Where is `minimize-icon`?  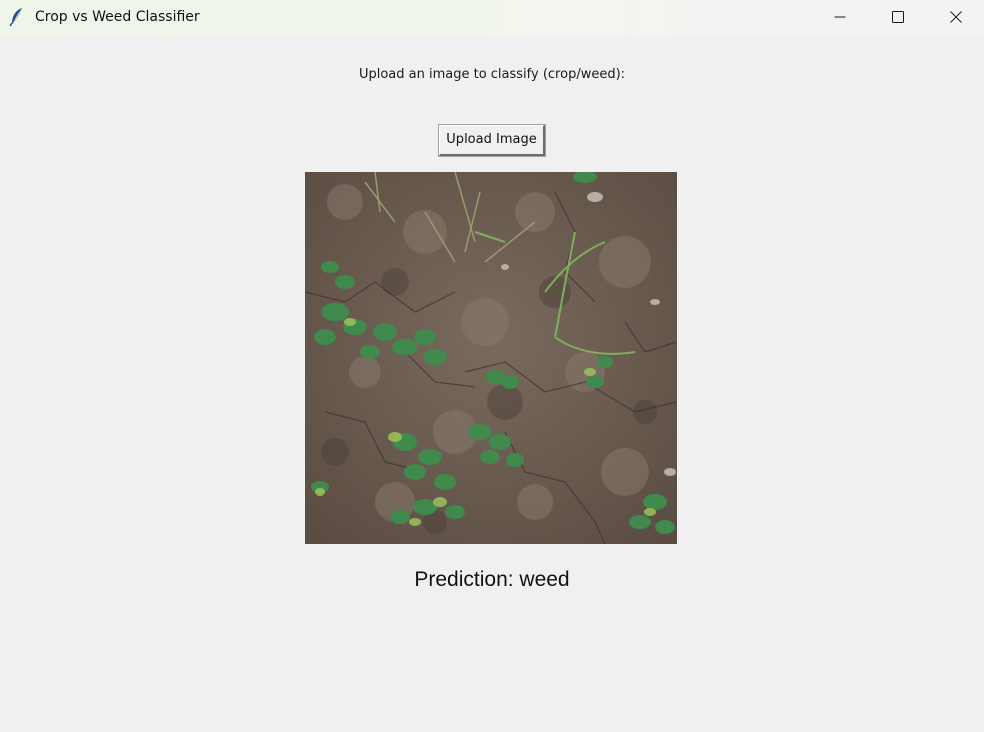
minimize-icon is located at coordinates (840, 17).